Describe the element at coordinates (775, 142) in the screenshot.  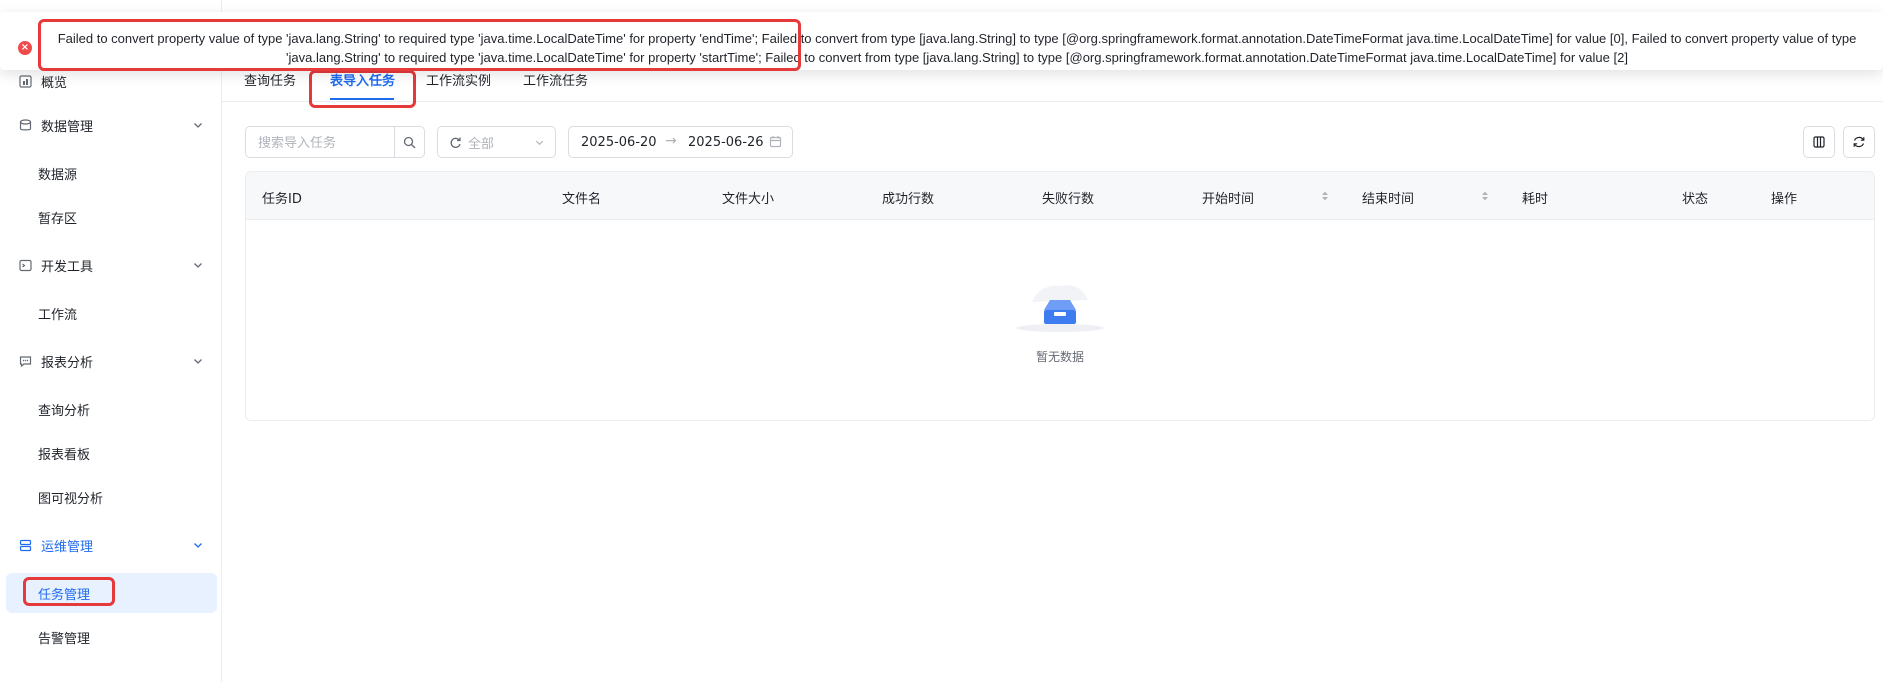
I see `calendar-icon` at that location.